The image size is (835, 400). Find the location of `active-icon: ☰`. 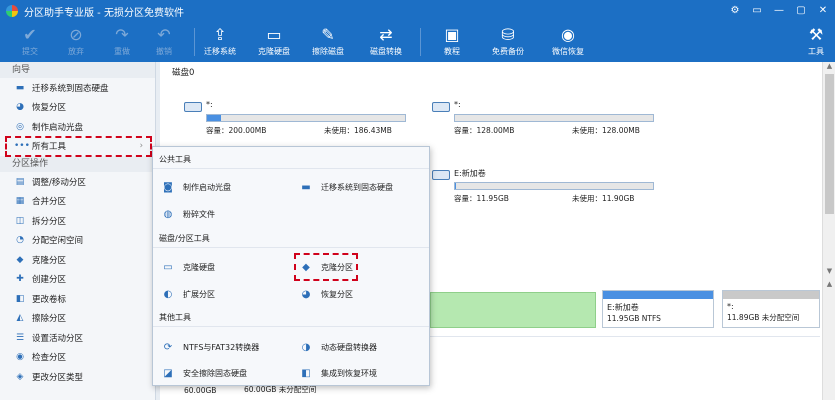

active-icon: ☰ is located at coordinates (20, 337).